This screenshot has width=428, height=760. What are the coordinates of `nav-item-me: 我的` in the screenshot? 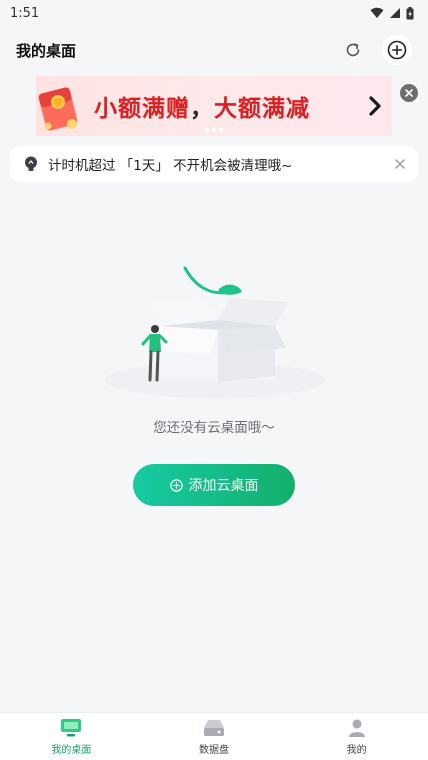 It's located at (357, 737).